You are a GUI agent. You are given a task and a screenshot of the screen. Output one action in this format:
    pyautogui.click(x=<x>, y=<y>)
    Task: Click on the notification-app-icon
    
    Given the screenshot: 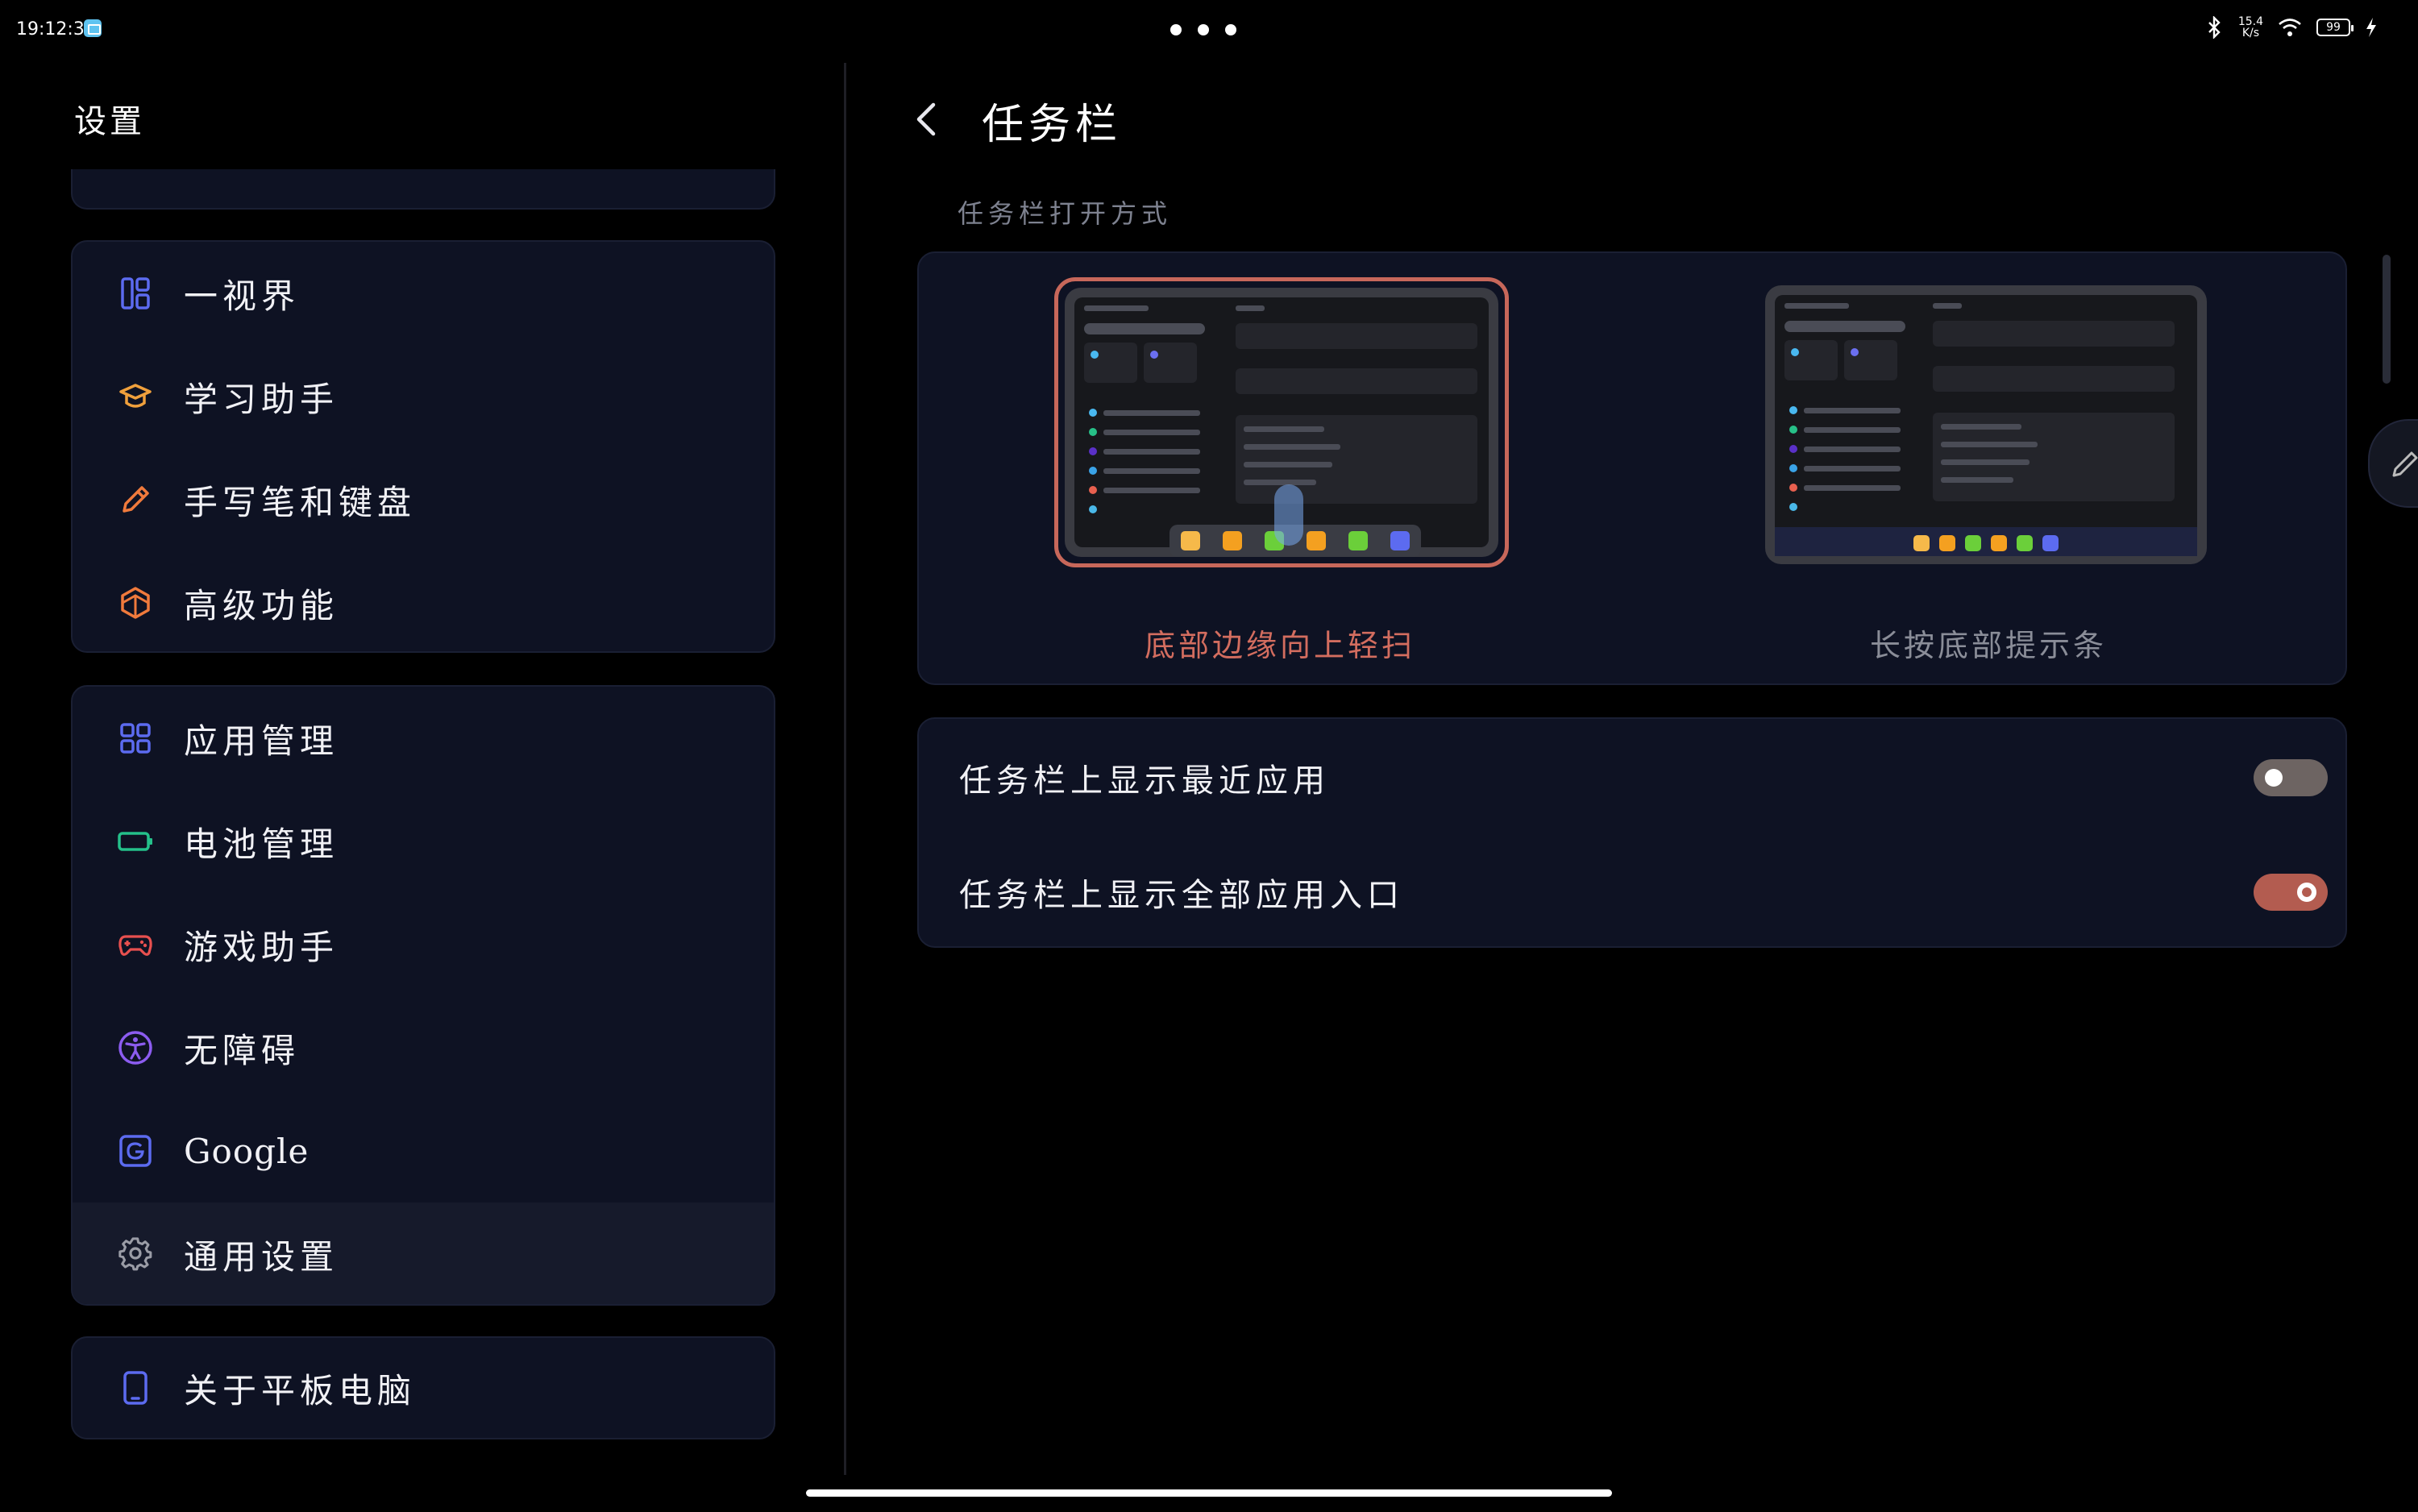 What is the action you would take?
    pyautogui.click(x=93, y=28)
    